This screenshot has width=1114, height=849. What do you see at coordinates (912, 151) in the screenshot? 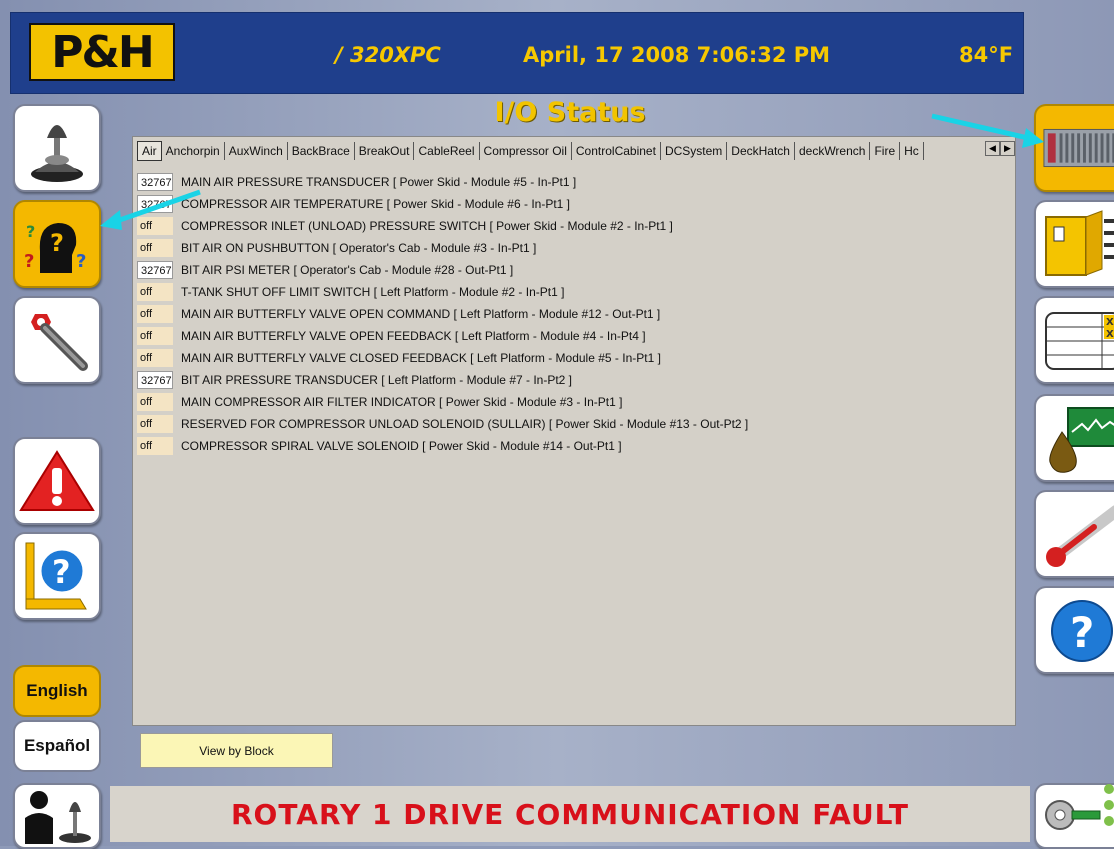
I see `tab-hc: Hc` at bounding box center [912, 151].